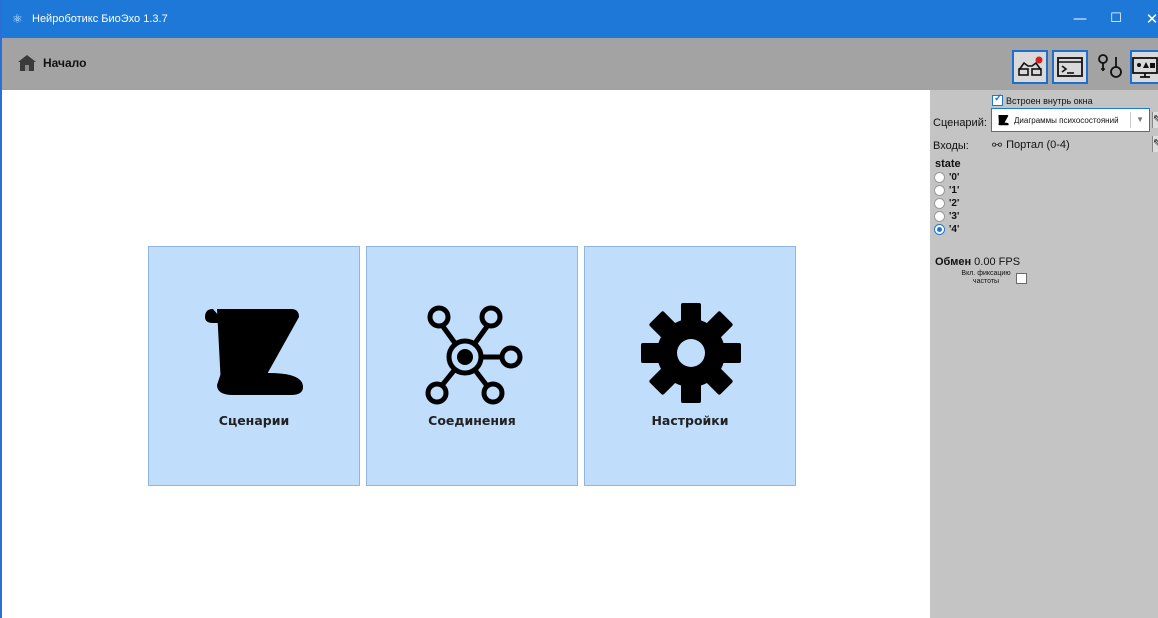 This screenshot has width=1158, height=618. I want to click on state-option-3: '3', so click(946, 216).